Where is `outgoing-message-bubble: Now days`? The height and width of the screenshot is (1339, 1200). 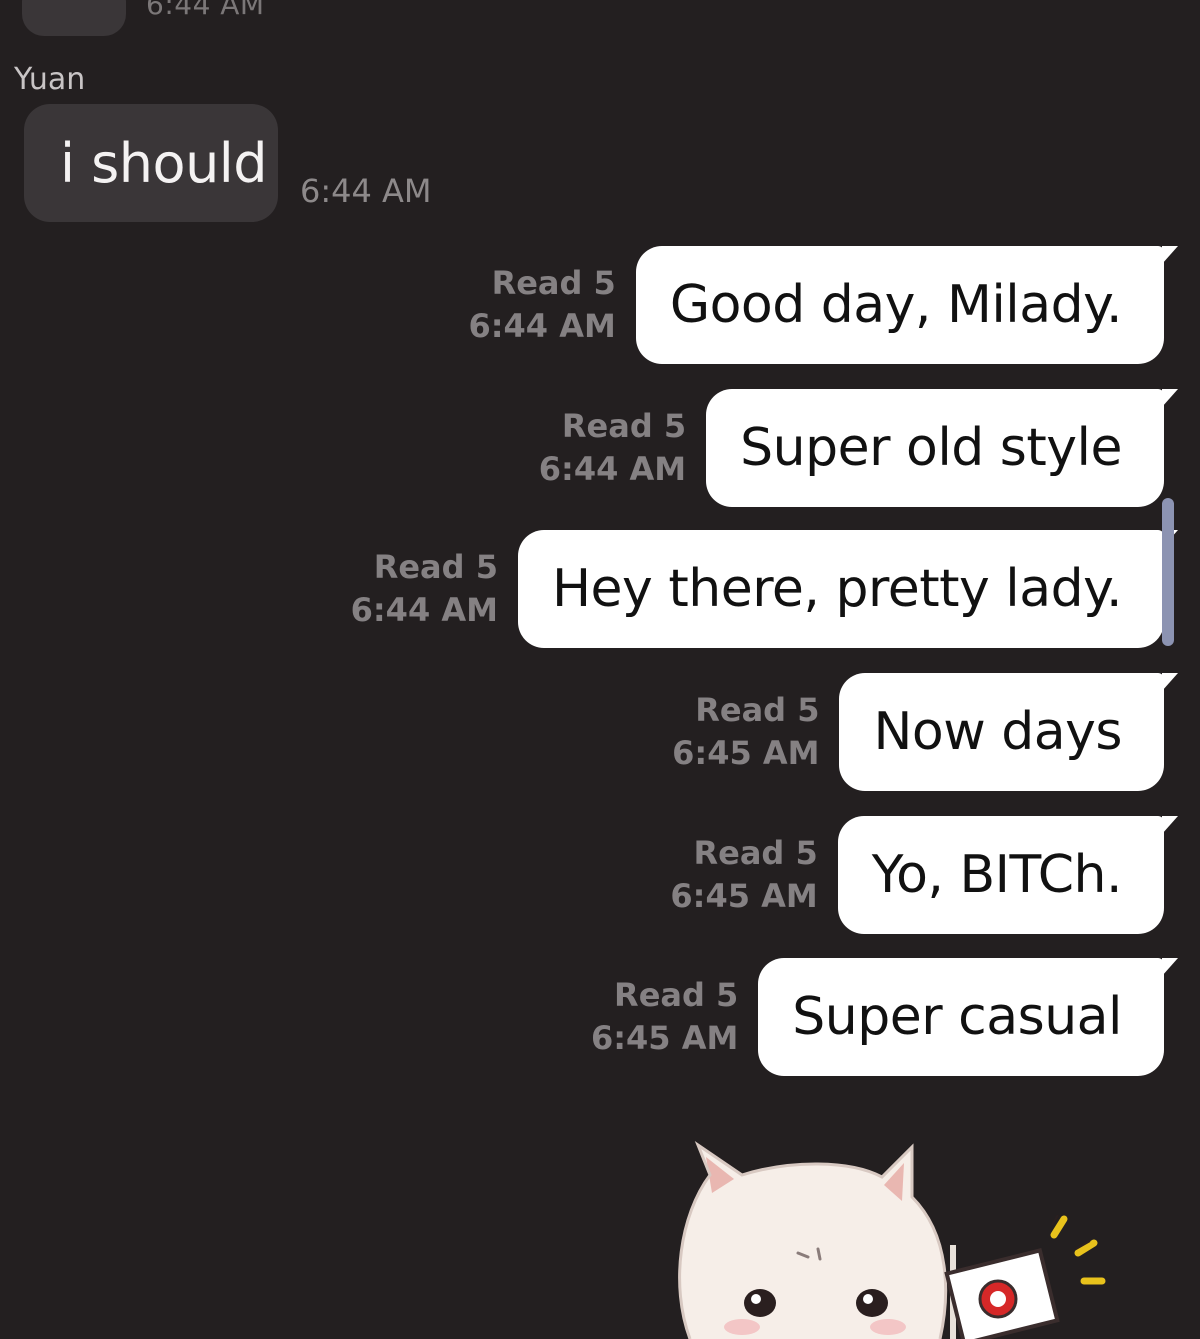 outgoing-message-bubble: Now days is located at coordinates (1008, 732).